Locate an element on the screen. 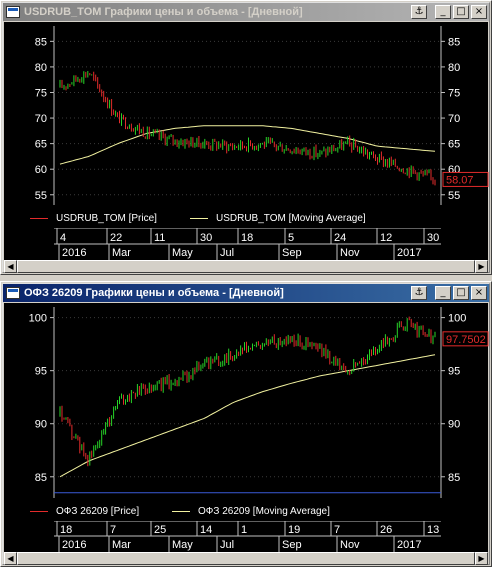 Image resolution: width=492 pixels, height=567 pixels. time-tick-label: 22 is located at coordinates (116, 238).